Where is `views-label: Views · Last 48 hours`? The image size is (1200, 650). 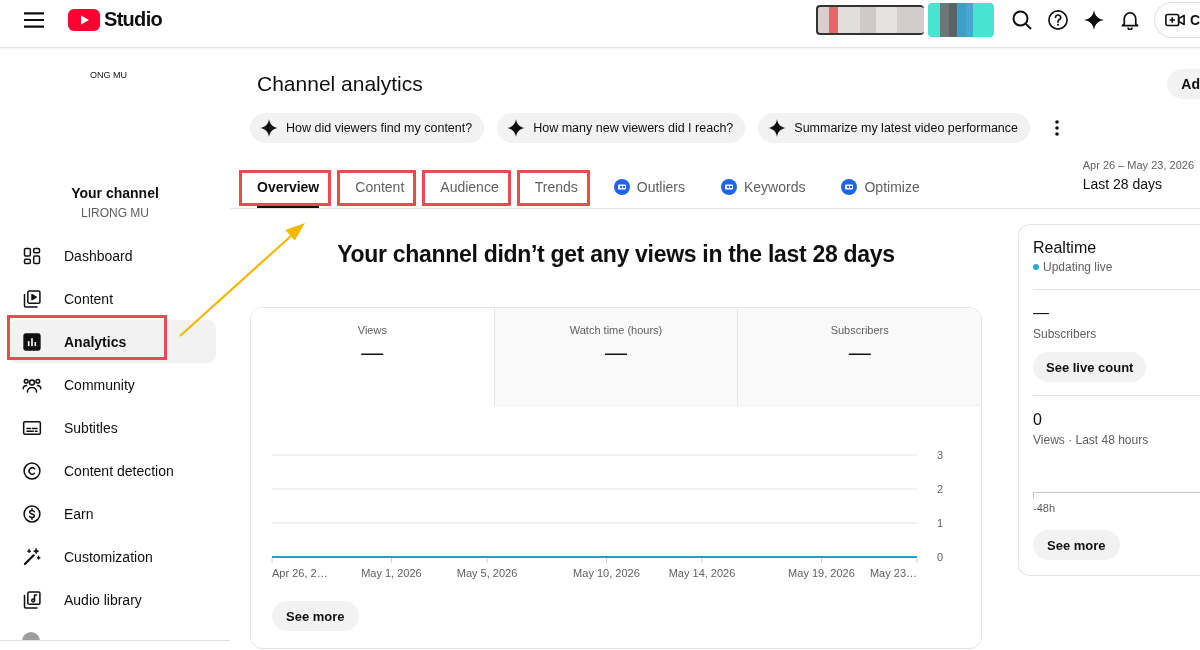 views-label: Views · Last 48 hours is located at coordinates (1091, 440).